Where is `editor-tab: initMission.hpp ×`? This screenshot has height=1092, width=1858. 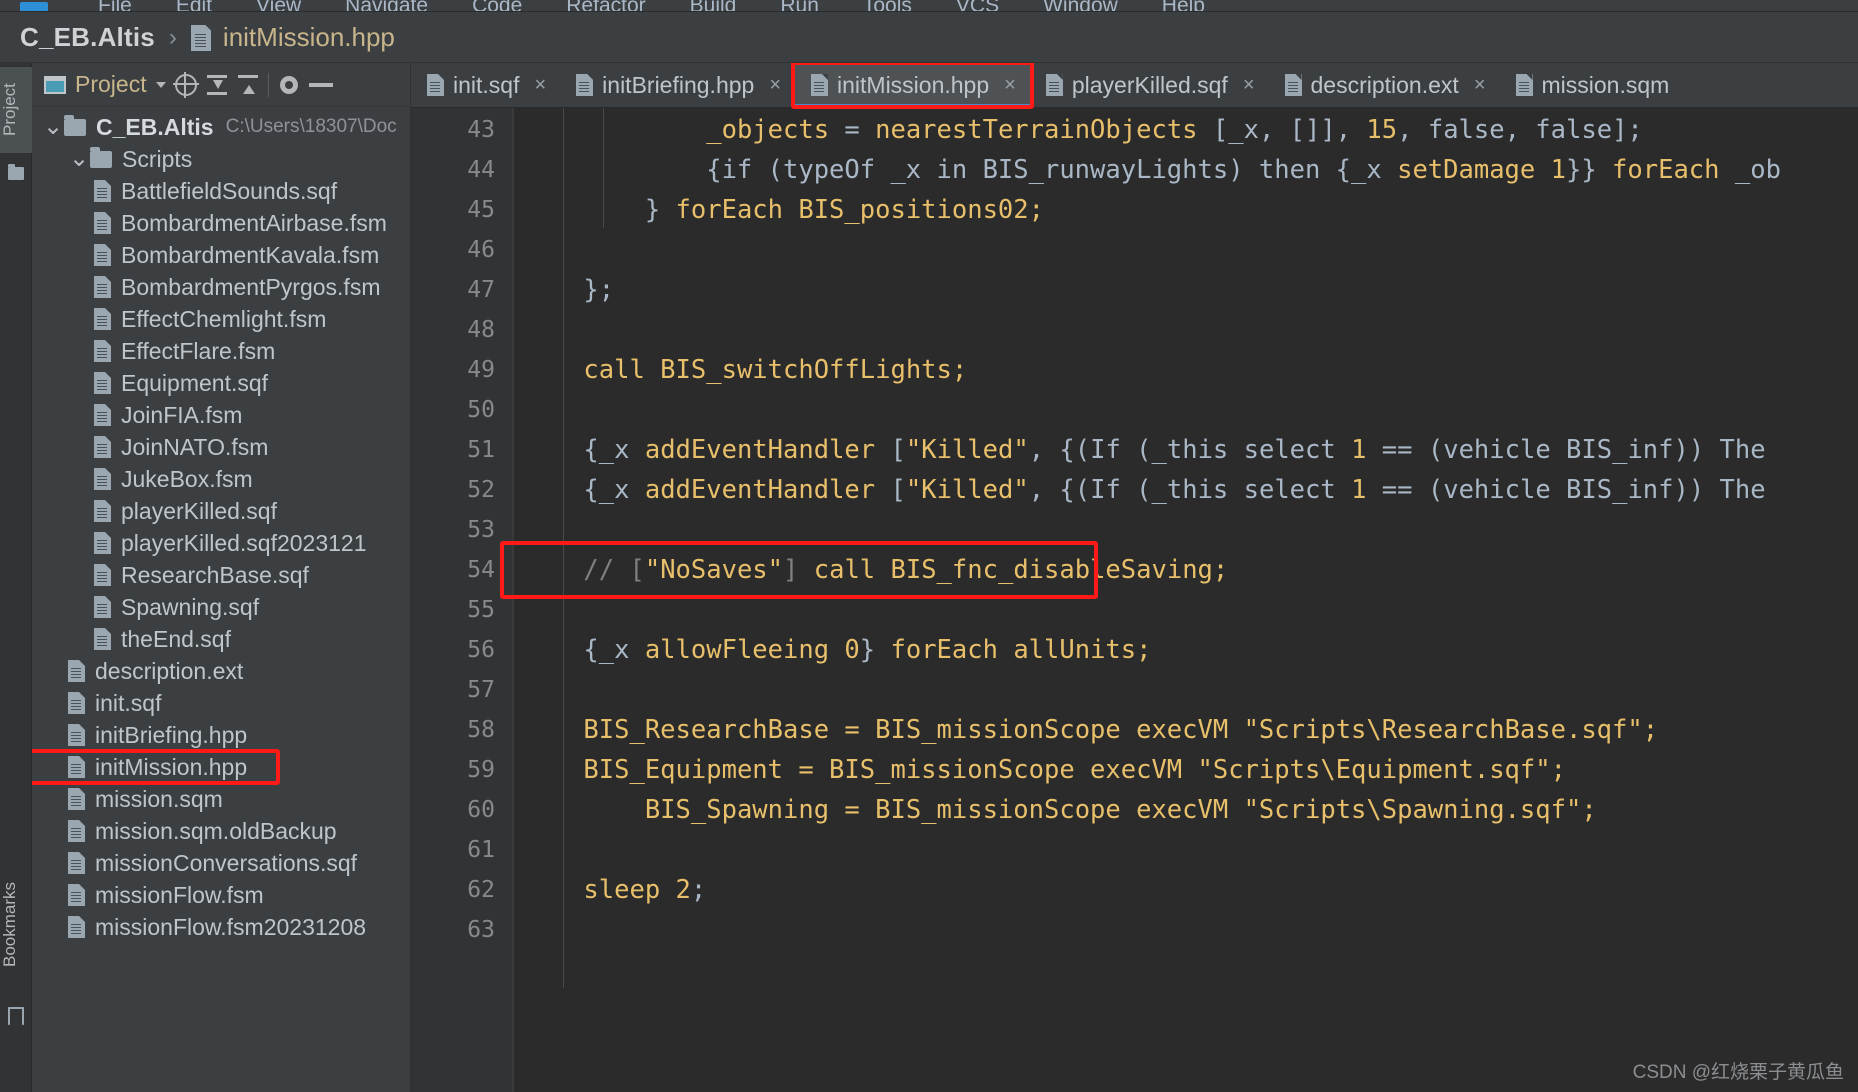 editor-tab: initMission.hpp × is located at coordinates (912, 85).